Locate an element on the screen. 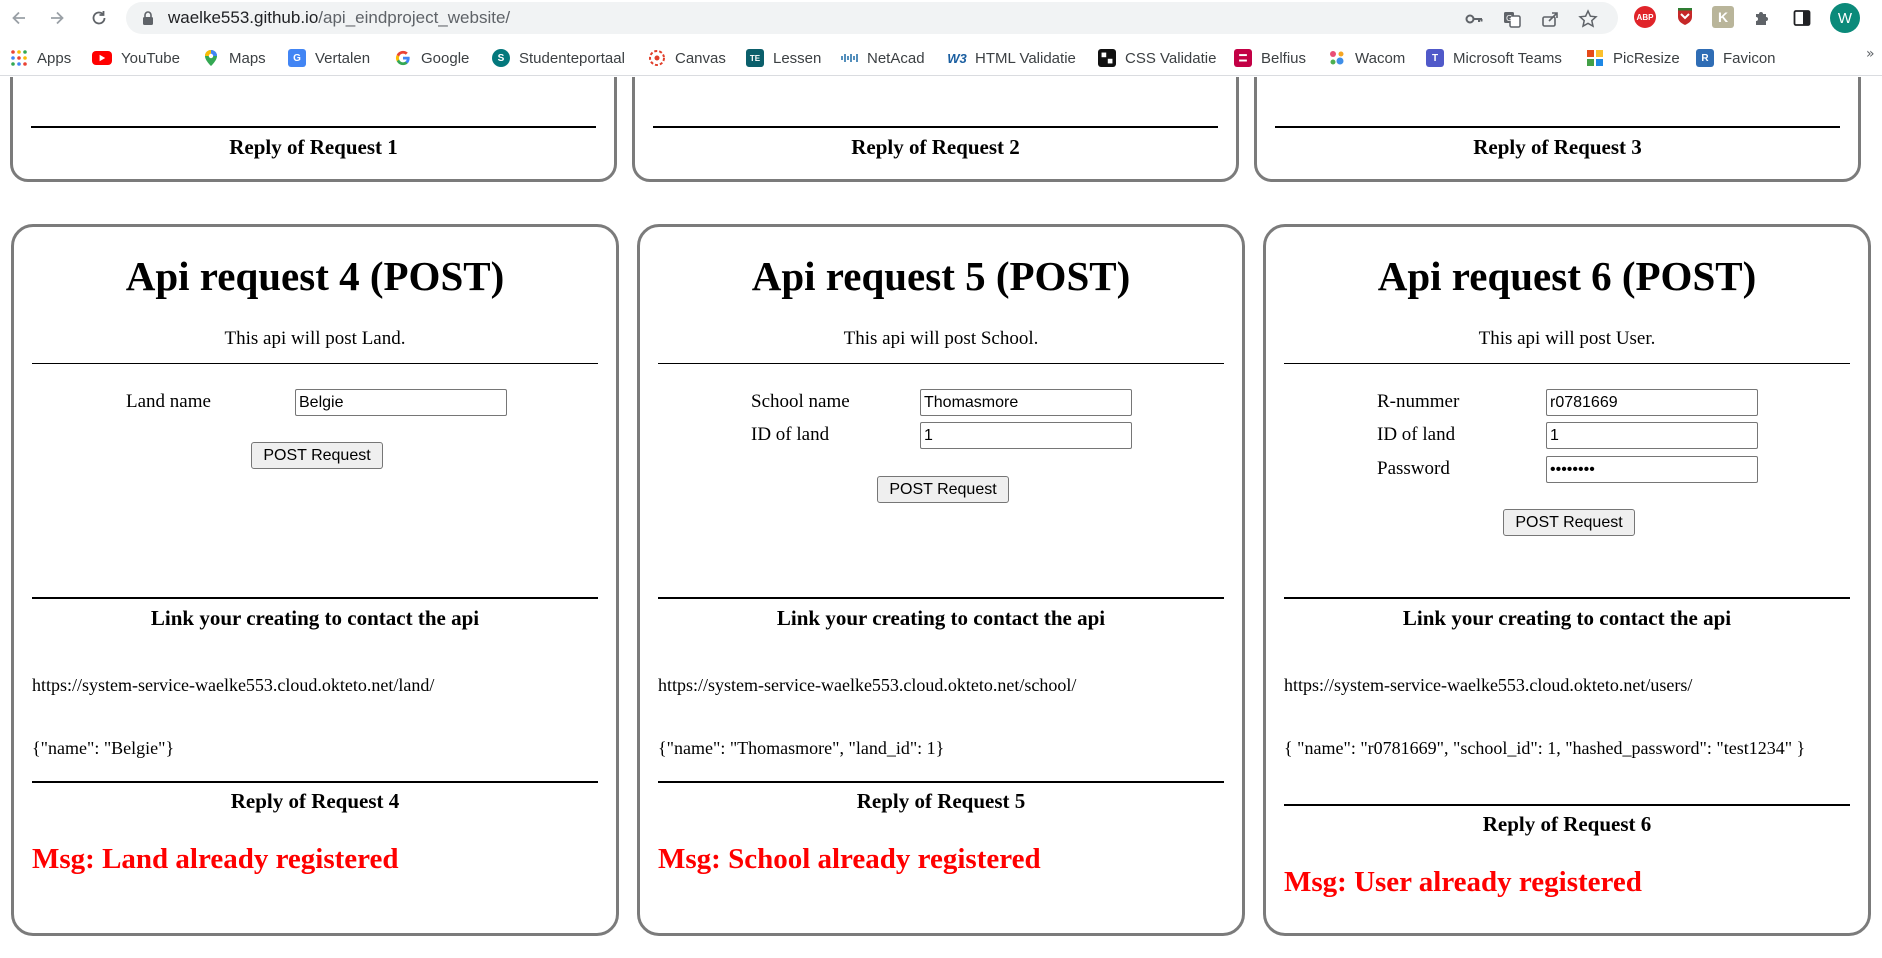 Image resolution: width=1882 pixels, height=958 pixels. maps-pin-icon is located at coordinates (211, 58).